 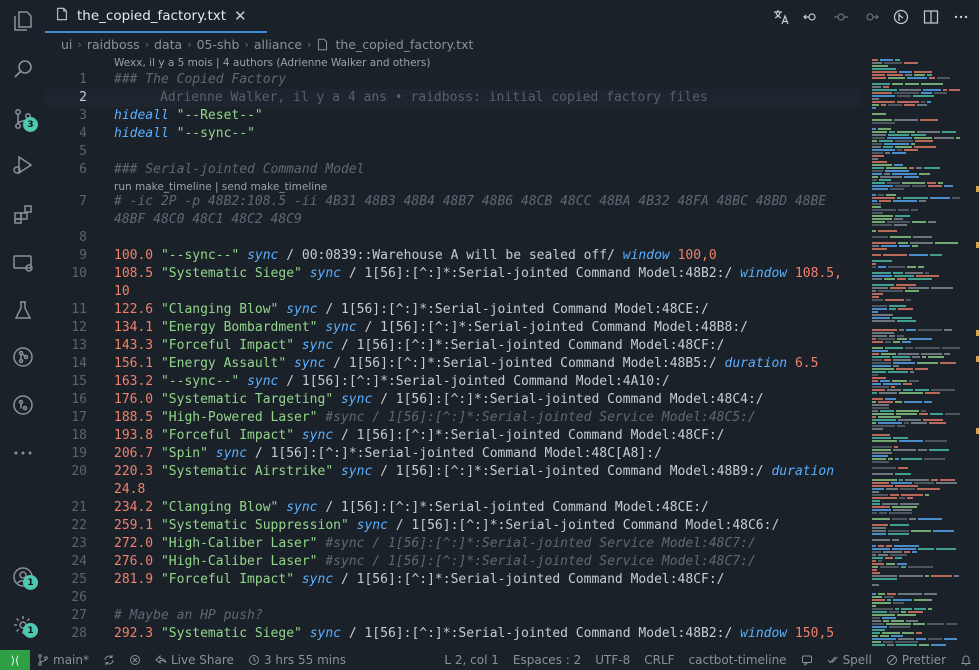 I want to click on indentation: Espaces : 2, so click(x=547, y=660).